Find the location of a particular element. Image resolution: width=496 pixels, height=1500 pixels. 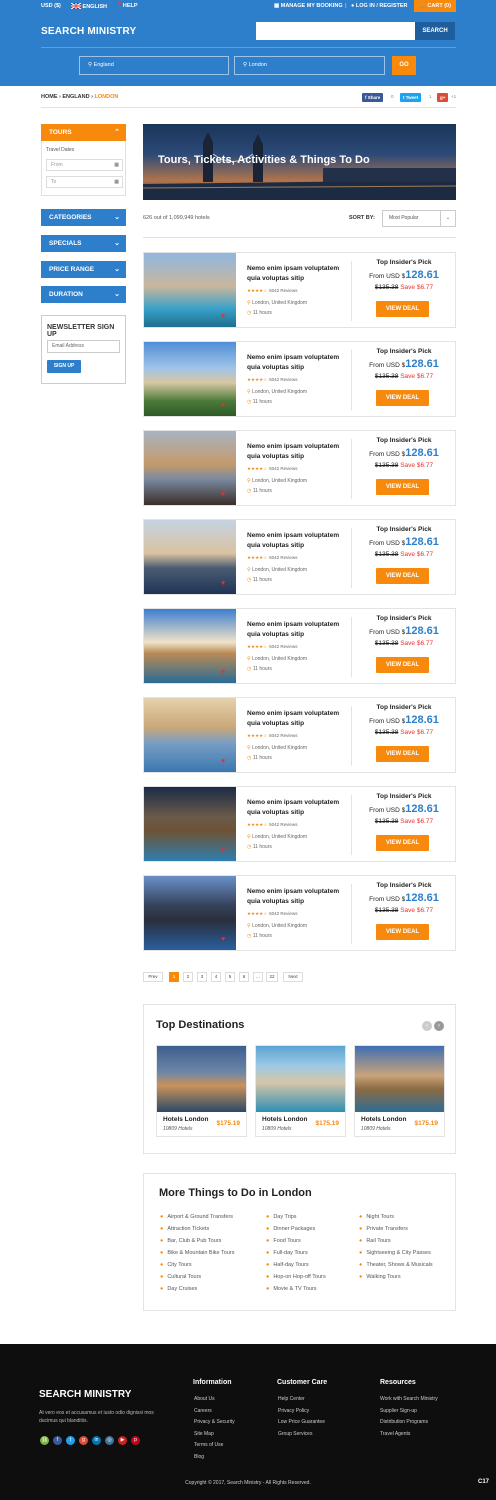

link-icon: ⛓ is located at coordinates (44, 1440).